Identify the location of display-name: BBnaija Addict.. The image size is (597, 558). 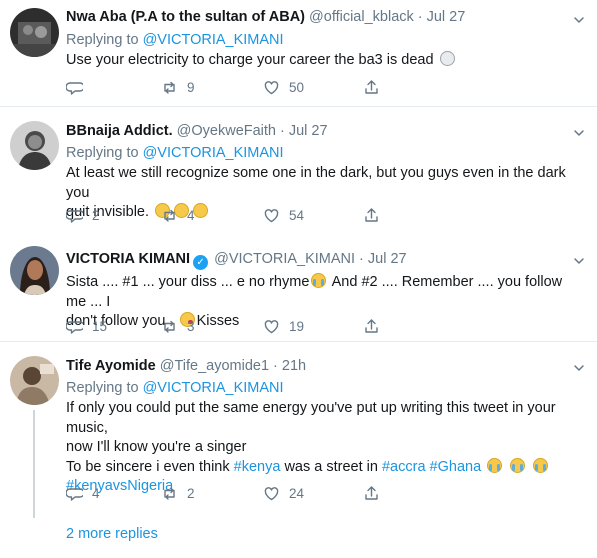
(119, 131).